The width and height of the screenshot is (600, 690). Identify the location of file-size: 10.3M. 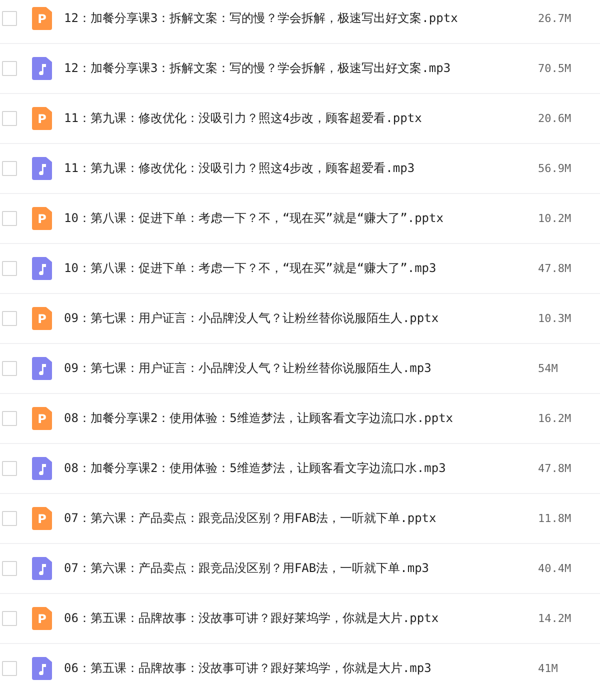
(555, 318).